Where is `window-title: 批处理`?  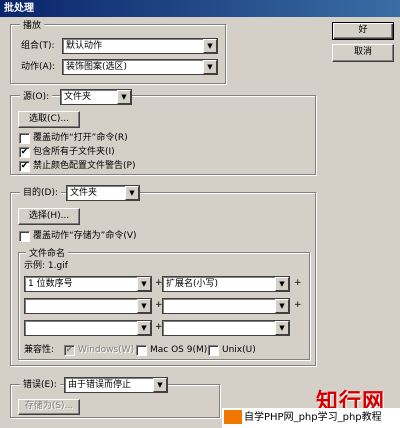 window-title: 批处理 is located at coordinates (200, 8).